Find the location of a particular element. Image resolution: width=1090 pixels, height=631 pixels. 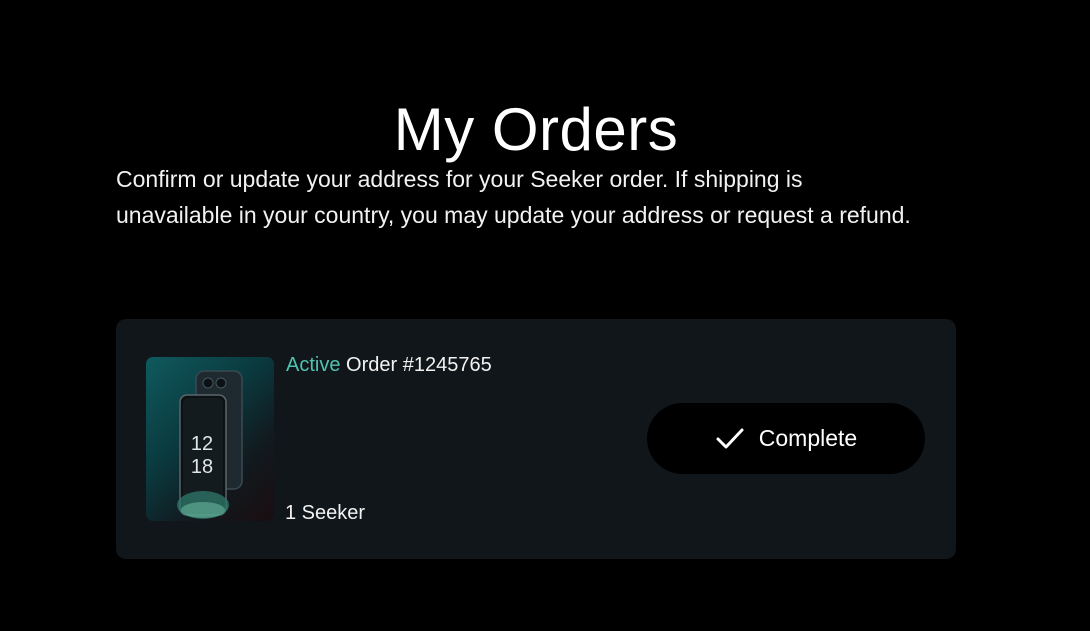

clock-hour: 12 is located at coordinates (202, 444).